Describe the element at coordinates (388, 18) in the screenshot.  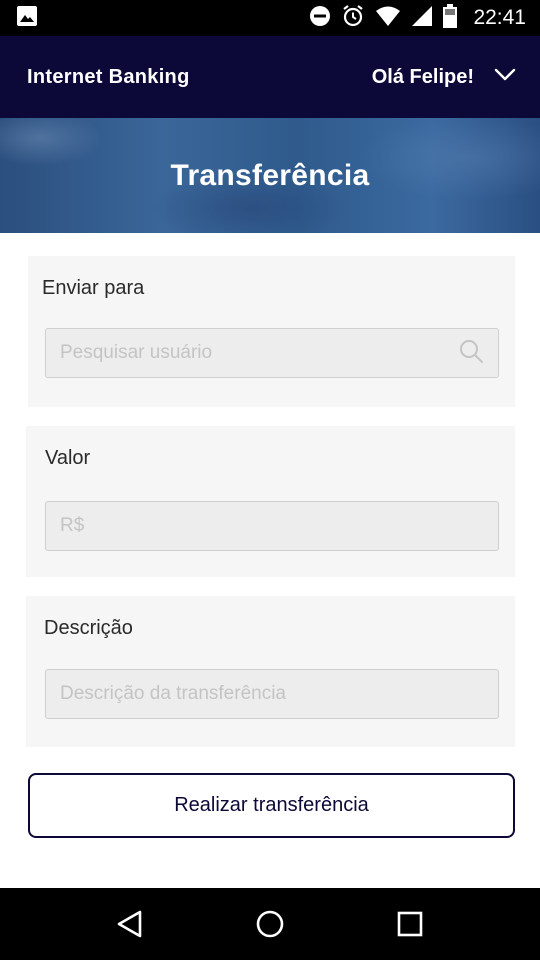
I see `wifi-icon` at that location.